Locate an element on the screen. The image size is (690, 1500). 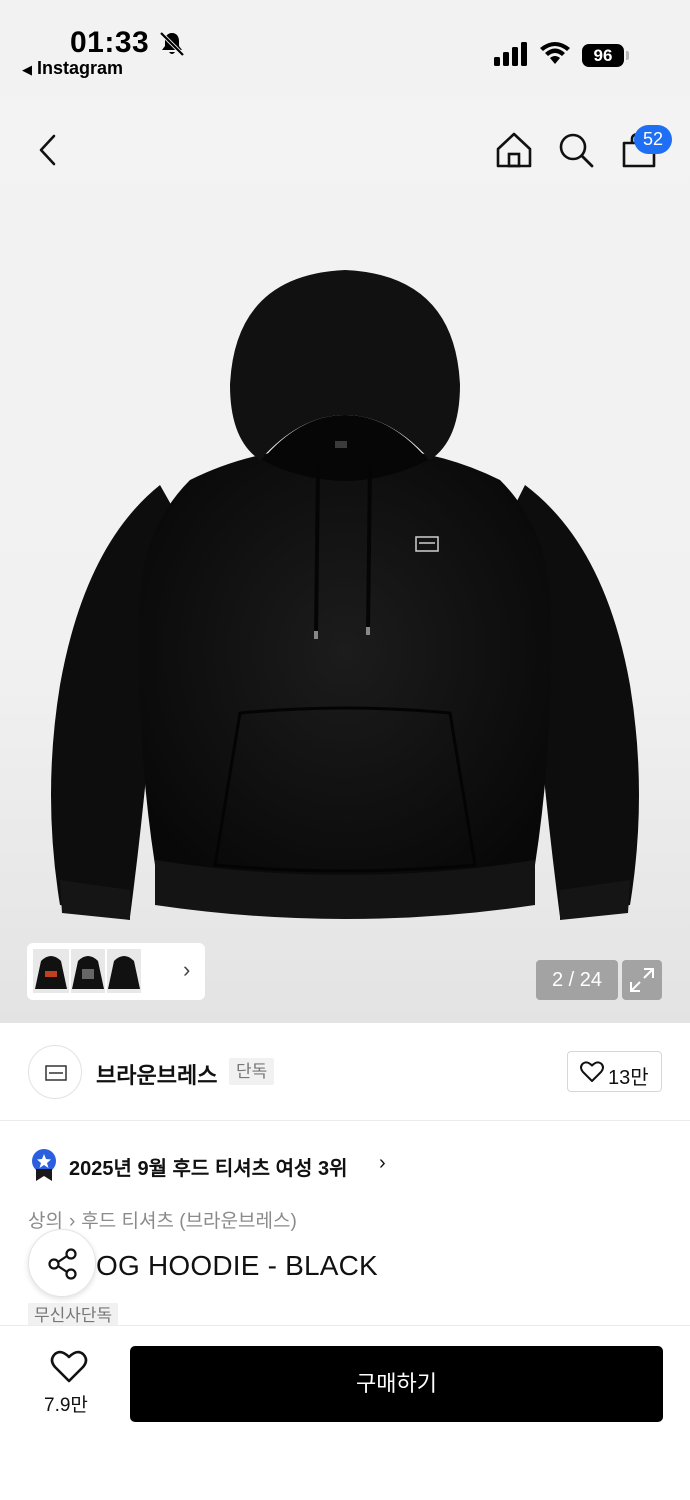
thumbnail-strip: › is located at coordinates (116, 971).